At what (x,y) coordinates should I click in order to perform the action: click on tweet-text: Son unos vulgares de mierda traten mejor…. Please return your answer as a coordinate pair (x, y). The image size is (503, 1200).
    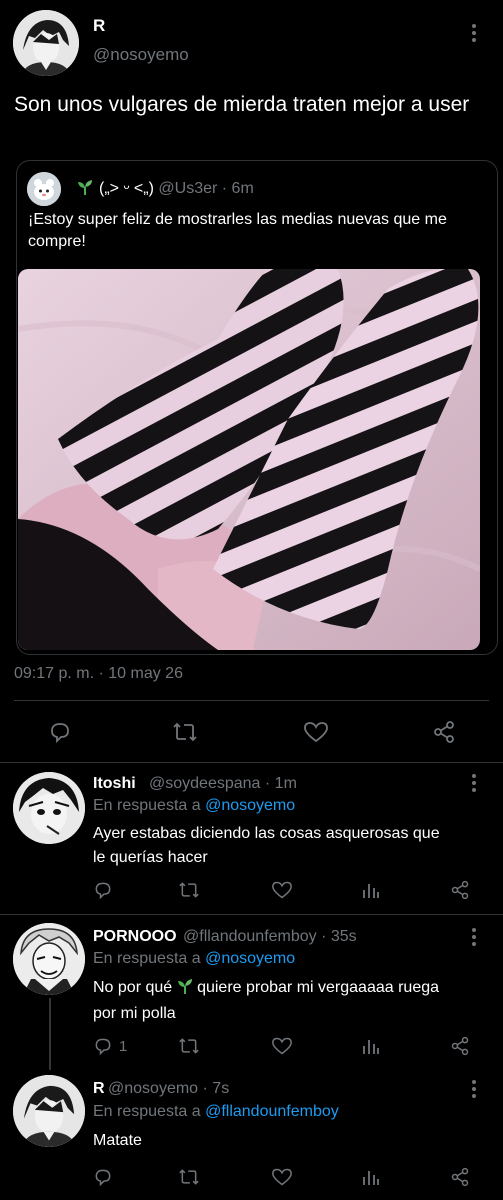
    Looking at the image, I should click on (242, 104).